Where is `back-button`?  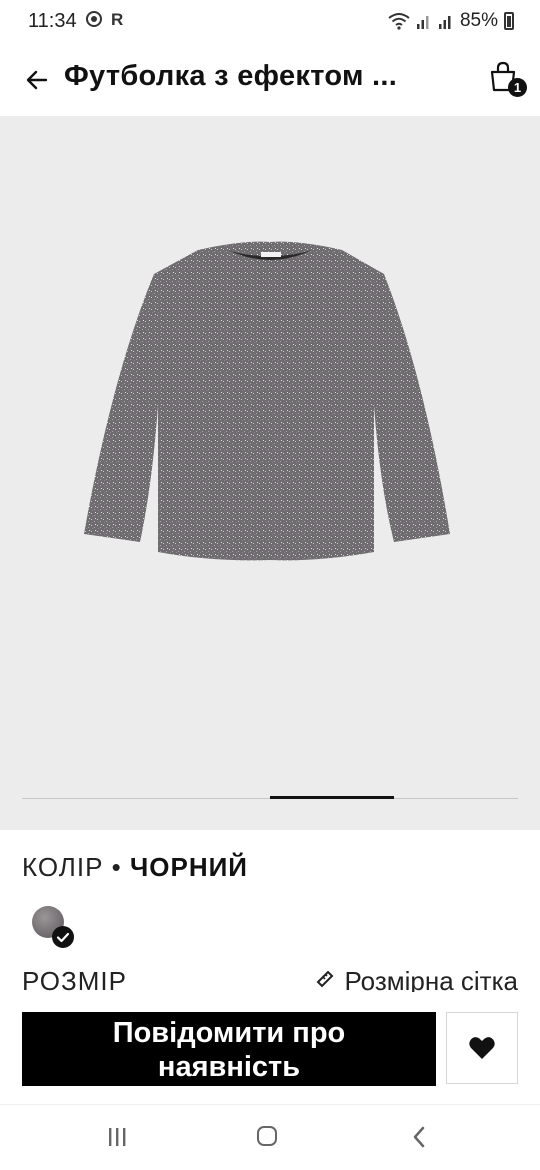 back-button is located at coordinates (38, 80).